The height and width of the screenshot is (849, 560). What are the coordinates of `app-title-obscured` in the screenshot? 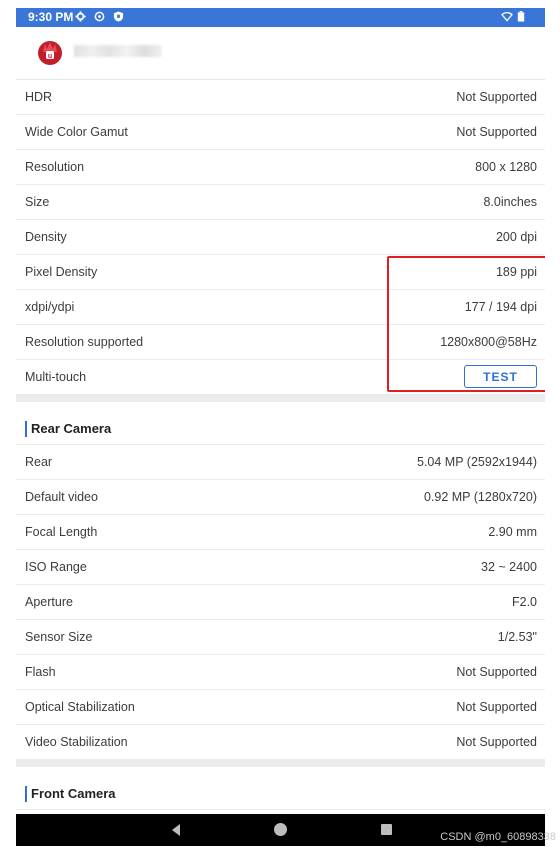 It's located at (118, 51).